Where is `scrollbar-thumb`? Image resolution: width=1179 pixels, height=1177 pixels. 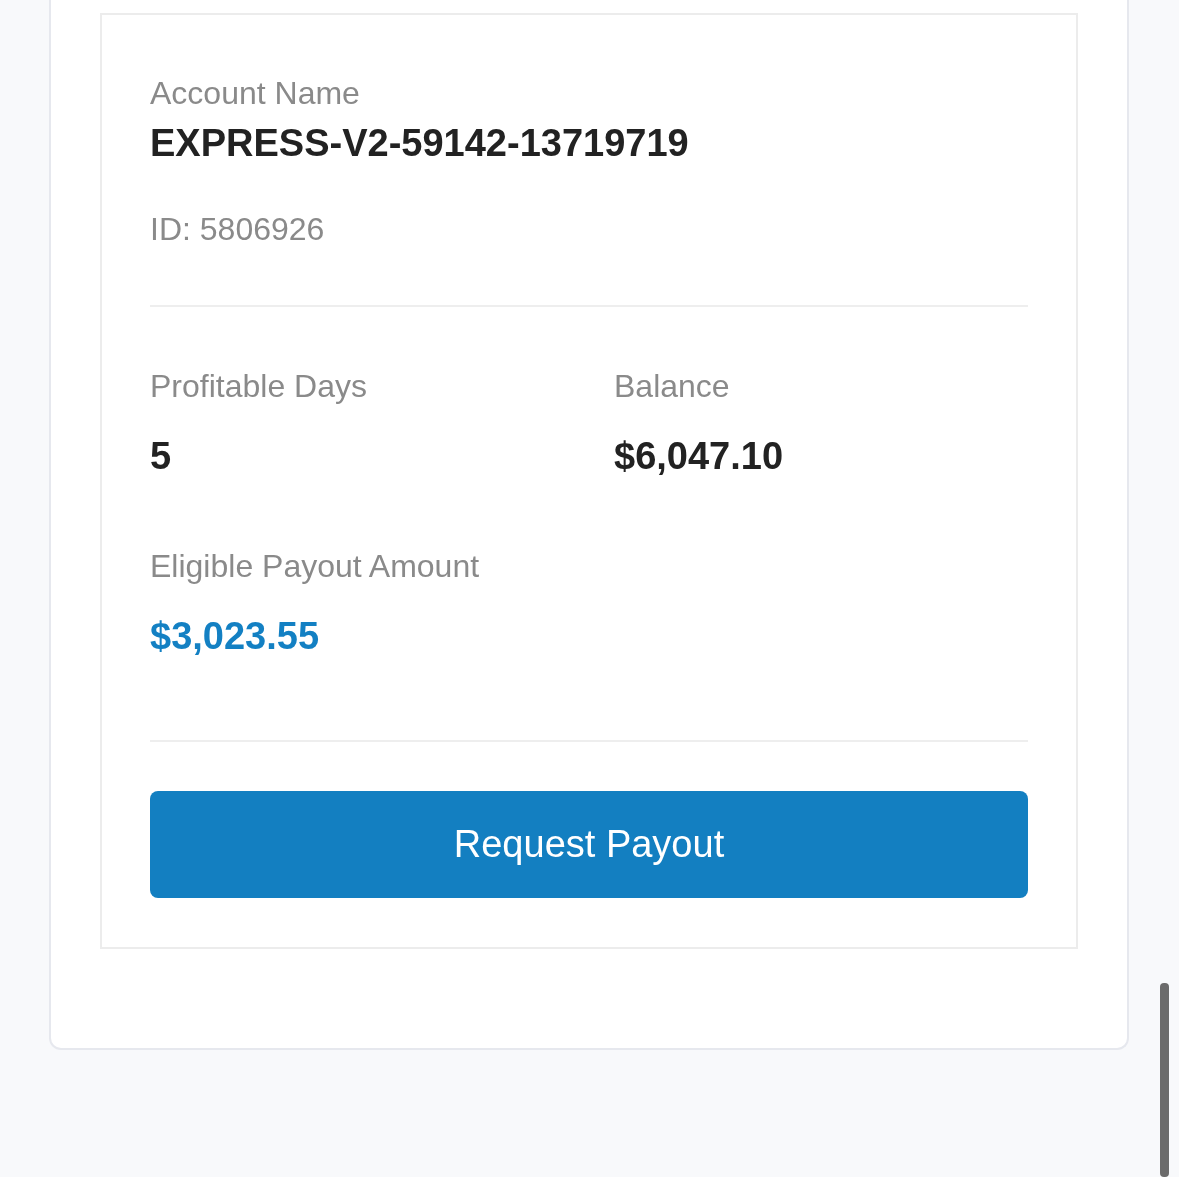
scrollbar-thumb is located at coordinates (1164, 1080).